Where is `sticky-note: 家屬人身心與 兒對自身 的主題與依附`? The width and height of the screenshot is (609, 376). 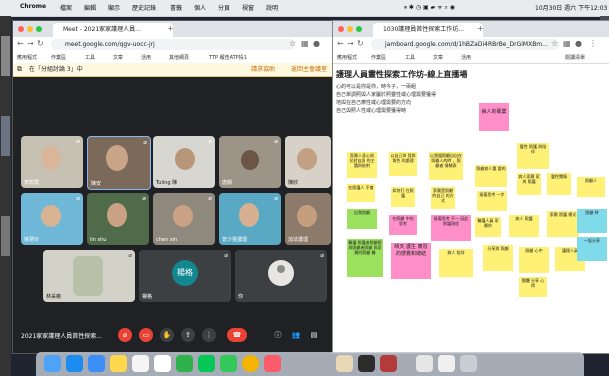
sticky-note: 家屬人身心與 兒對自身 的主題與依附 is located at coordinates (362, 165).